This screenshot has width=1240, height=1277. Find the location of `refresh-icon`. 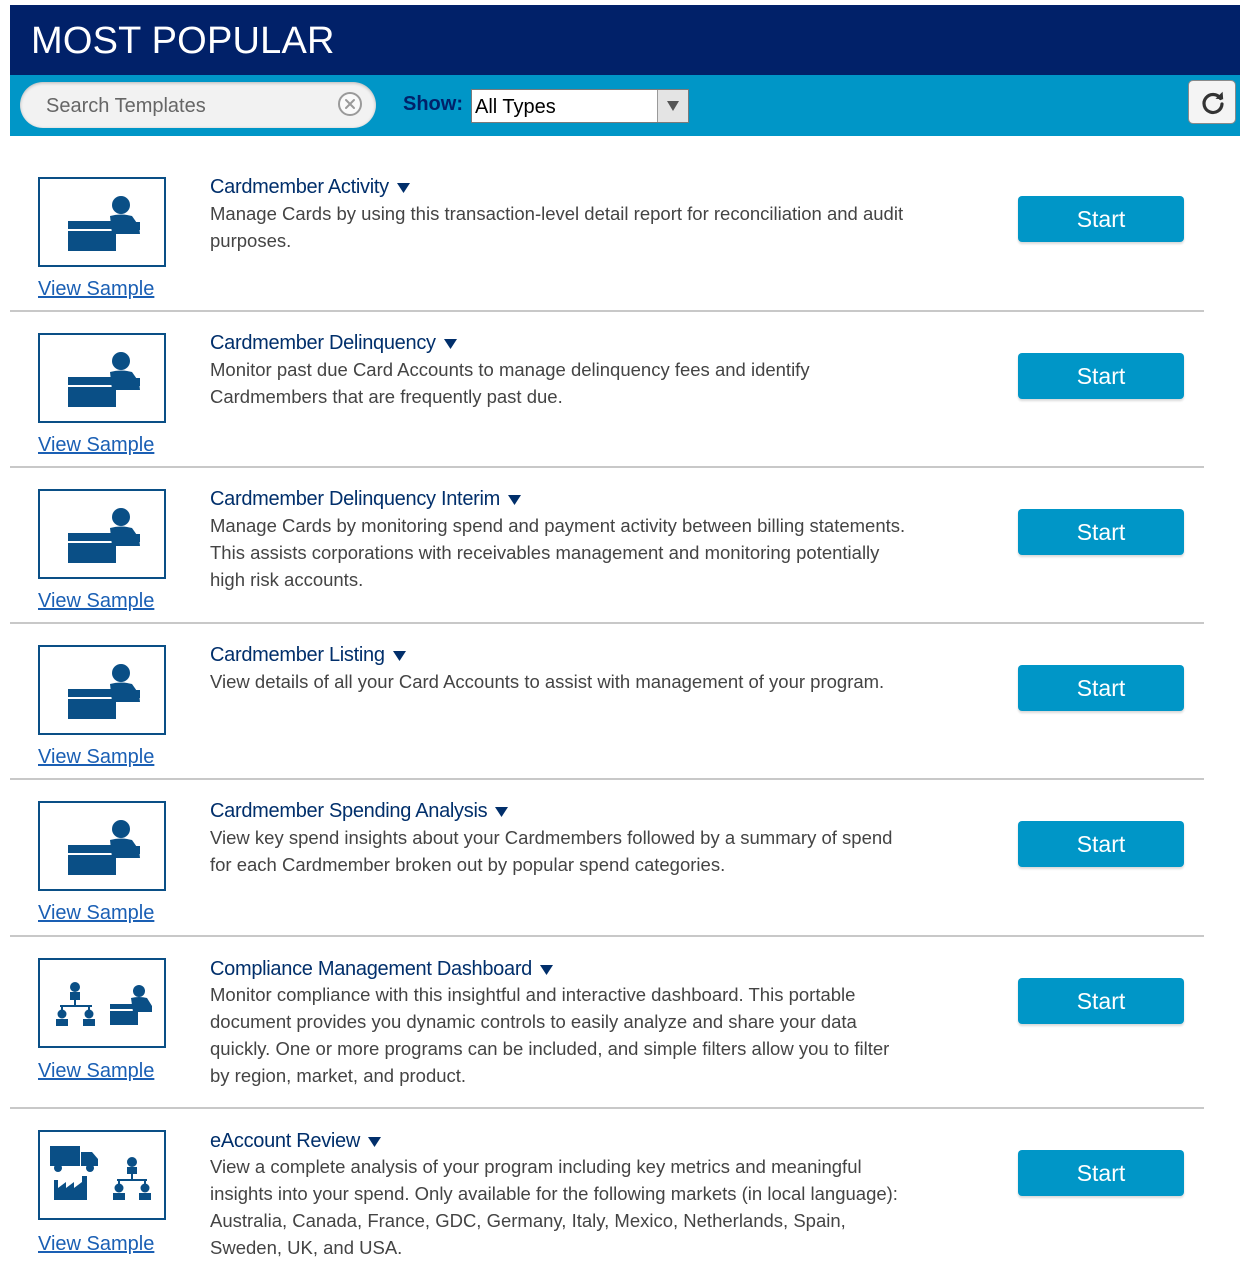

refresh-icon is located at coordinates (1213, 103).